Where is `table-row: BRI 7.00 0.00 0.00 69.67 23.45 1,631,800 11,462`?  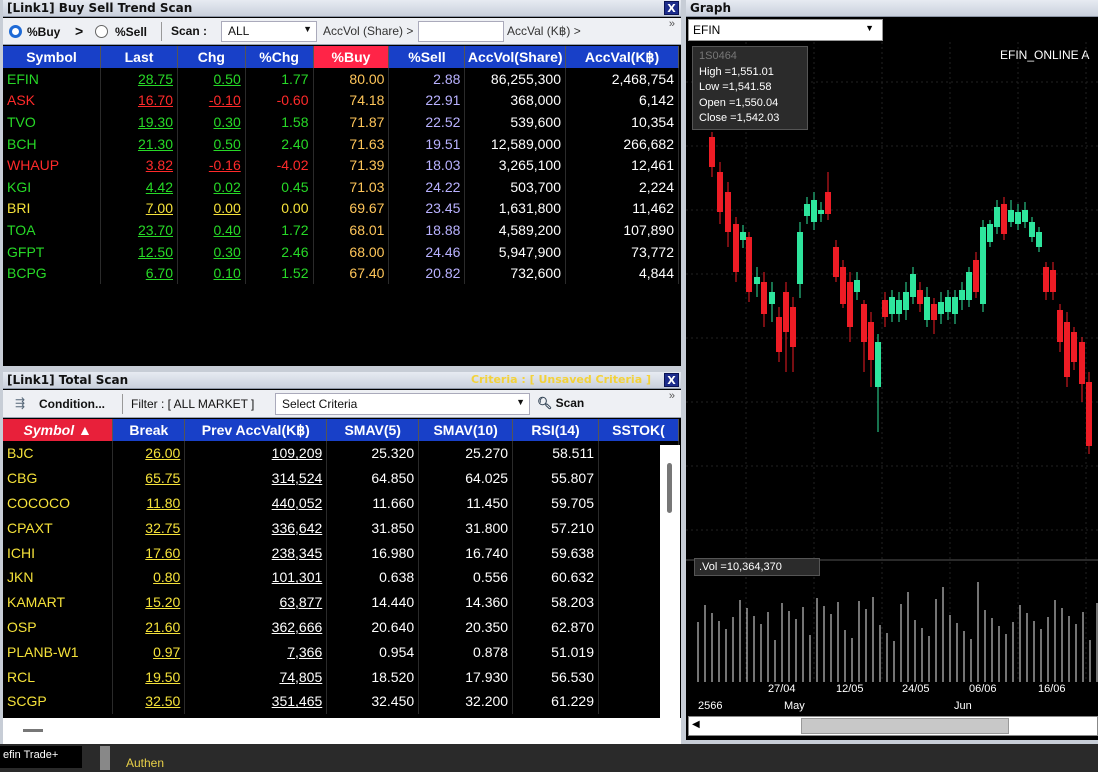 table-row: BRI 7.00 0.00 0.00 69.67 23.45 1,631,800 11,462 is located at coordinates (341, 208).